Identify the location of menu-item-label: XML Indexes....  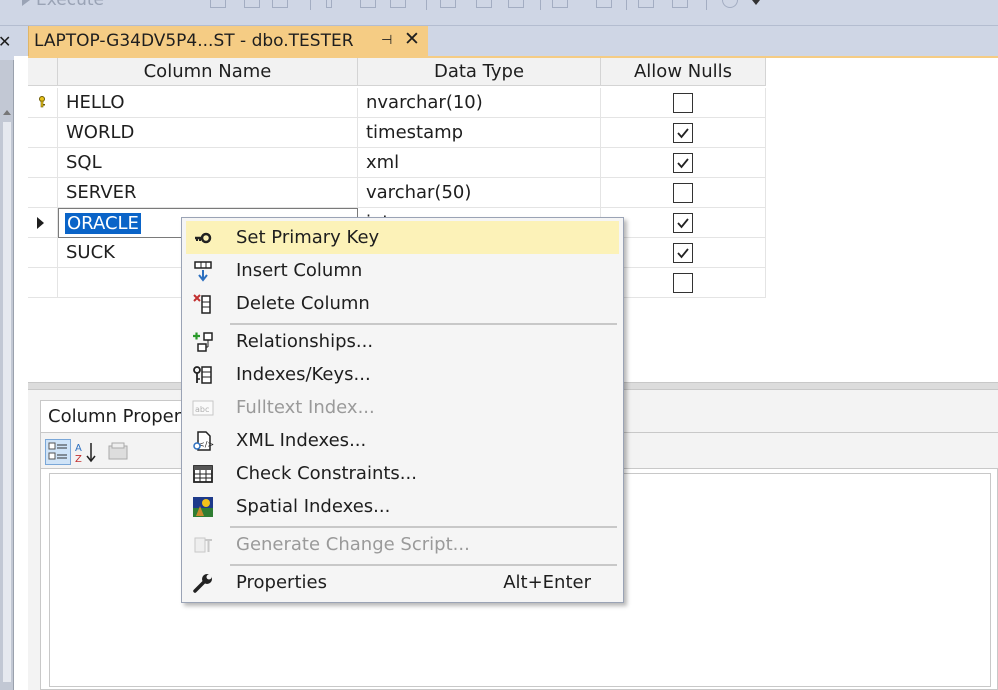
(301, 440).